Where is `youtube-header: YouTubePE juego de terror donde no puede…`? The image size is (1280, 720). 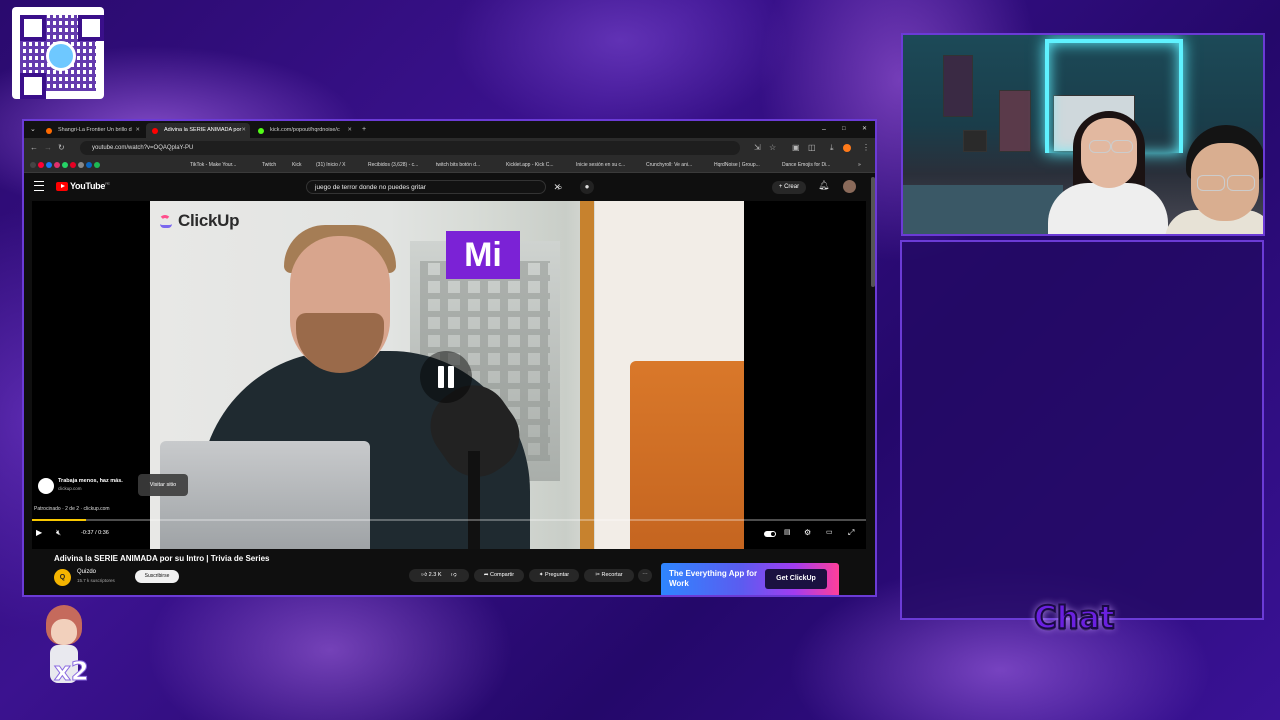
youtube-header: YouTubePE juego de terror donde no puede… is located at coordinates (449, 187).